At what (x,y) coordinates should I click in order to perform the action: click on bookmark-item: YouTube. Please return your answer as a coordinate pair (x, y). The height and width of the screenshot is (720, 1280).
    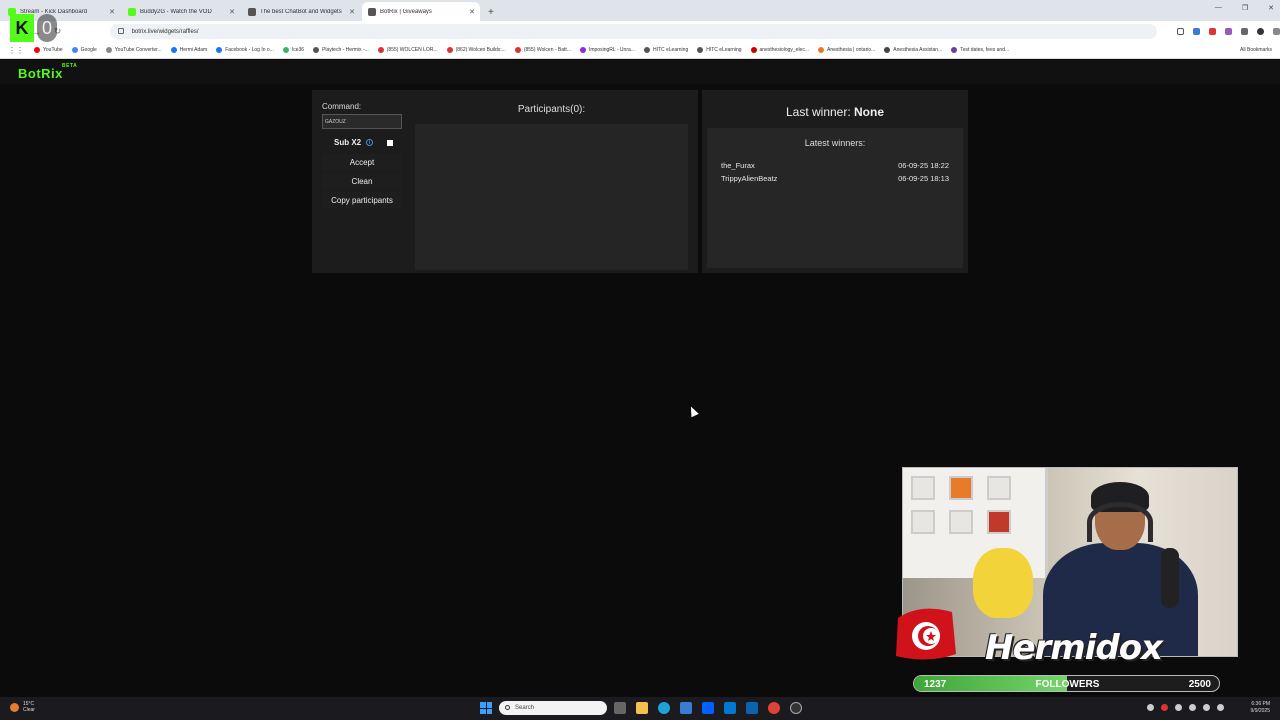
    Looking at the image, I should click on (48, 50).